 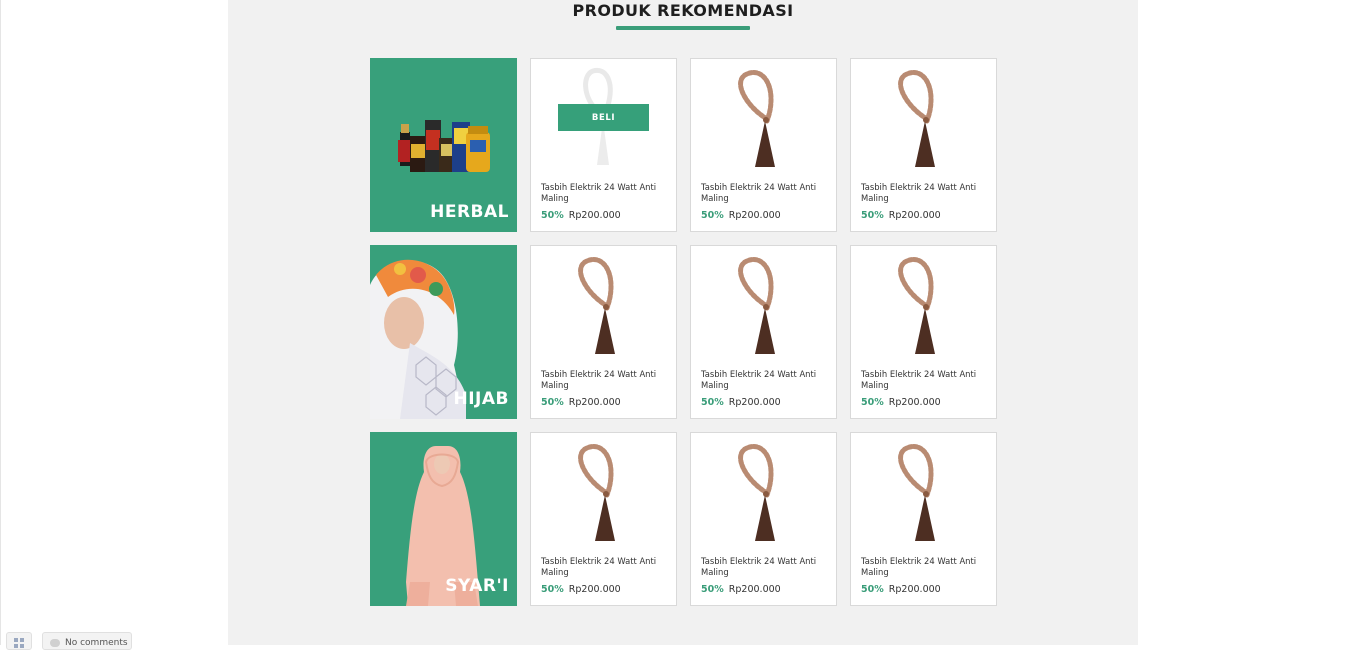 What do you see at coordinates (477, 586) in the screenshot?
I see `banner-label: SYAR'I` at bounding box center [477, 586].